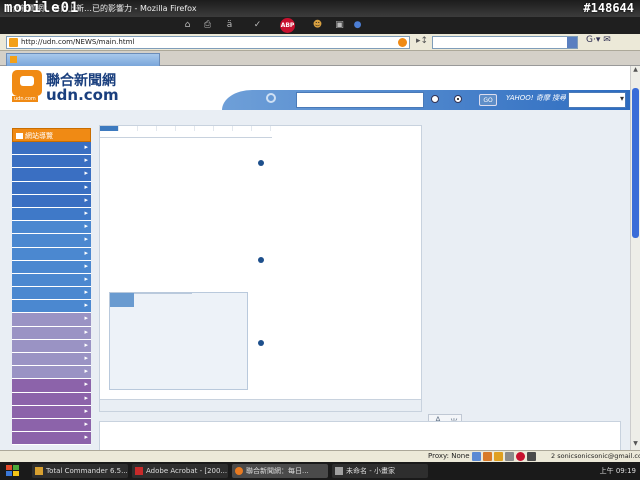 This screenshot has width=640, height=480. Describe the element at coordinates (82, 95) in the screenshot. I see `logo-english: udn.com` at that location.